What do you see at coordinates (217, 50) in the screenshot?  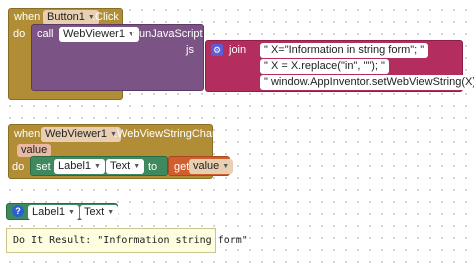 I see `mutator-gear-icon: ⚙` at bounding box center [217, 50].